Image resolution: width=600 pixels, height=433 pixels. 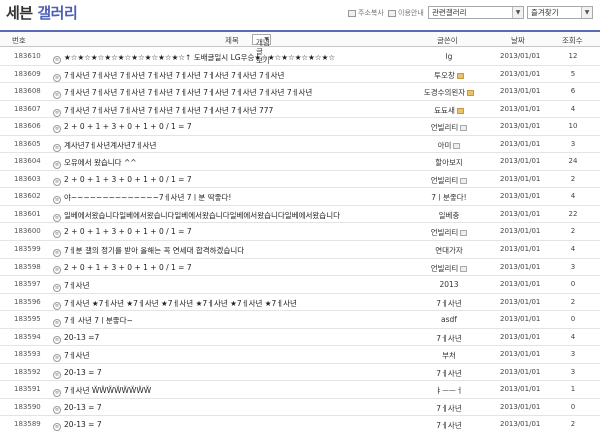 What do you see at coordinates (449, 110) in the screenshot?
I see `post-writer: 됴됴새` at bounding box center [449, 110].